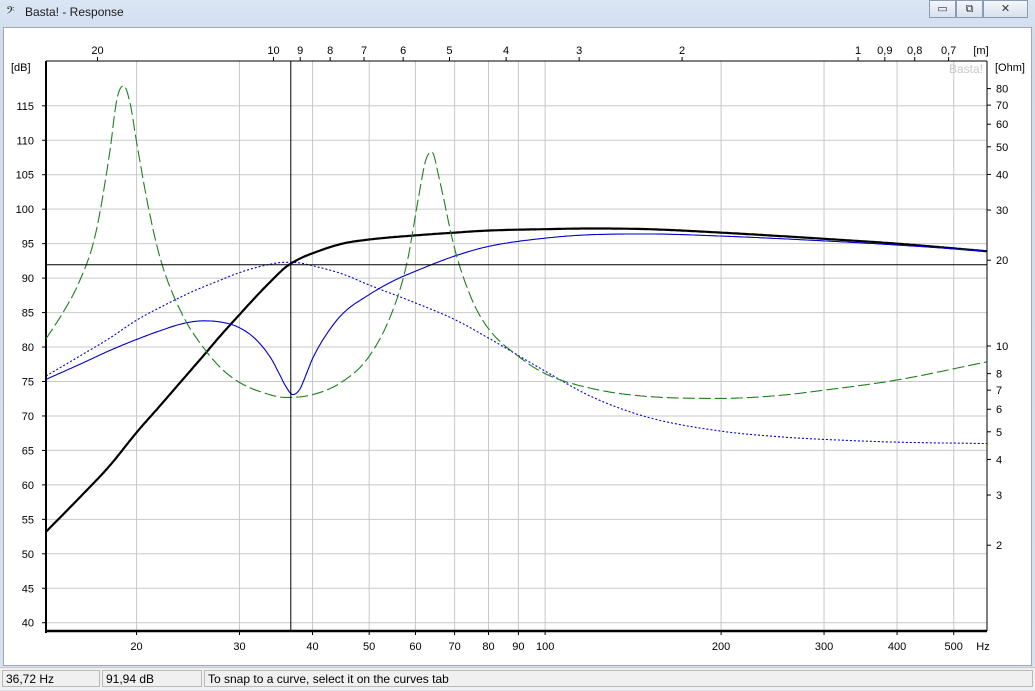 Image resolution: width=1035 pixels, height=691 pixels. I want to click on x-unit-label: Hz, so click(982, 647).